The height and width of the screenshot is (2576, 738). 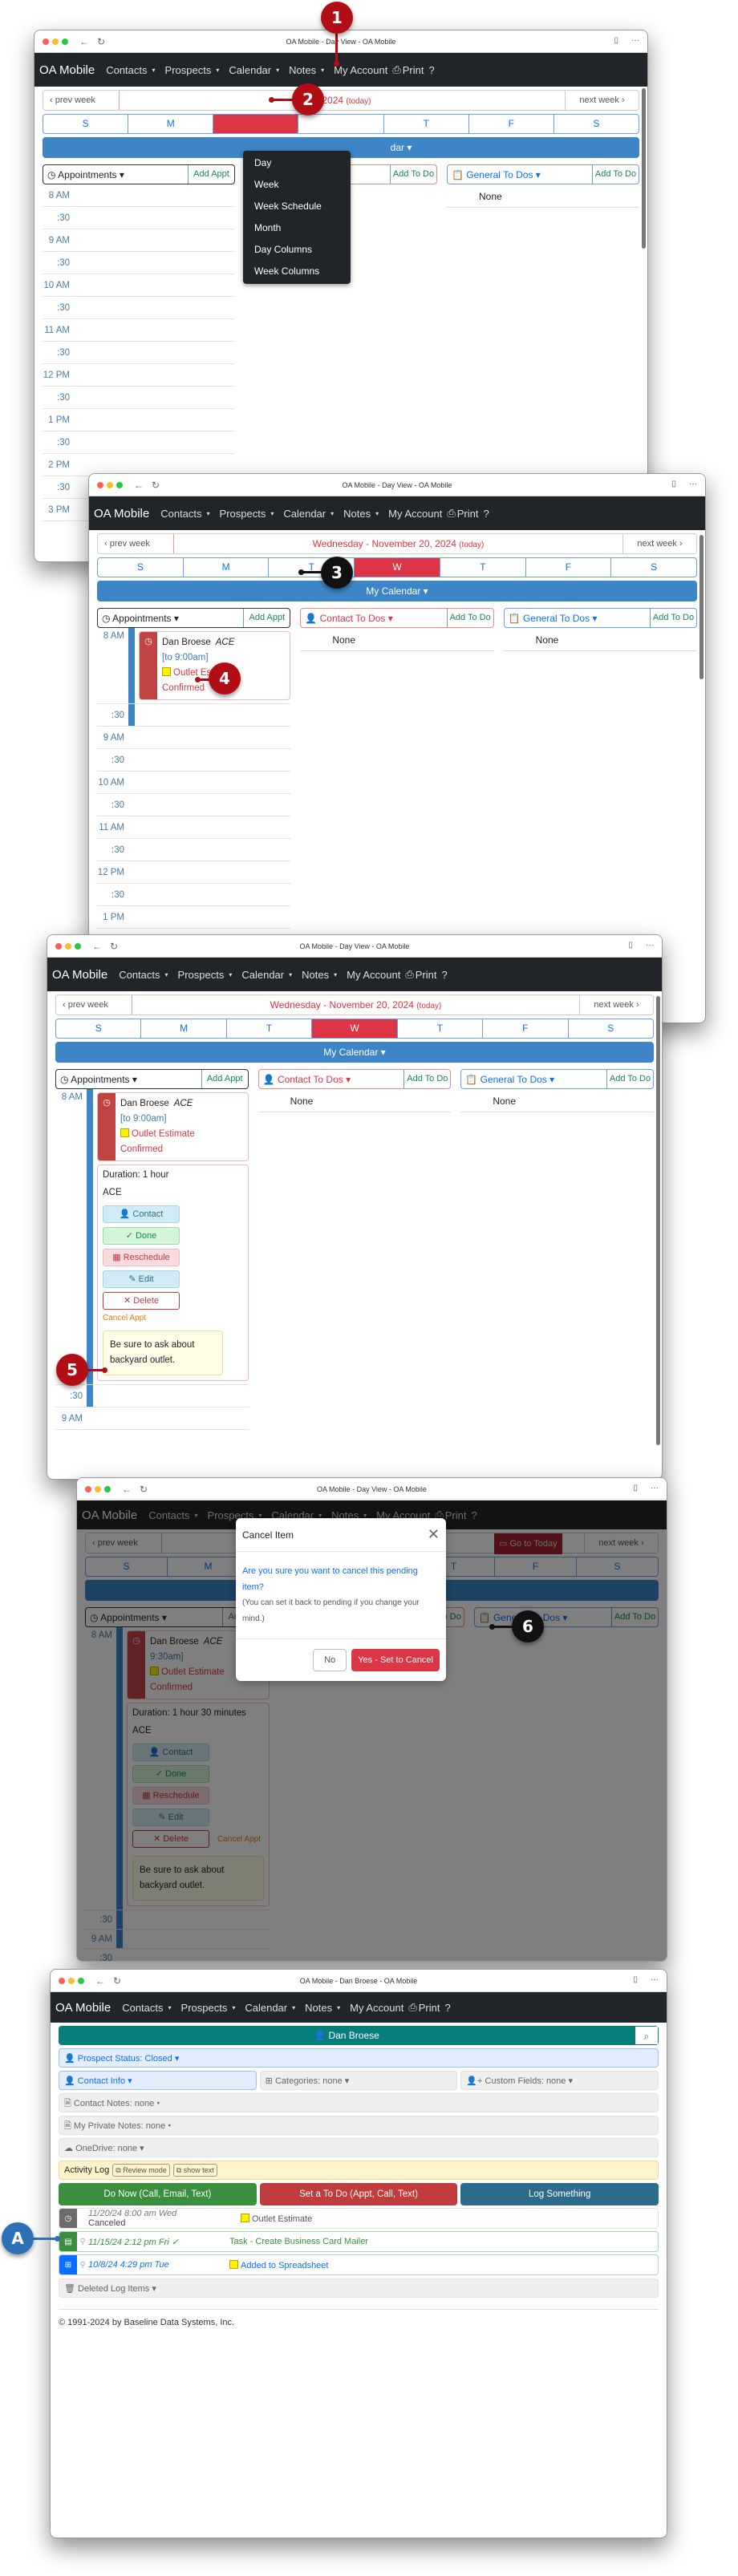 I want to click on reader-icon: ▯, so click(x=616, y=40).